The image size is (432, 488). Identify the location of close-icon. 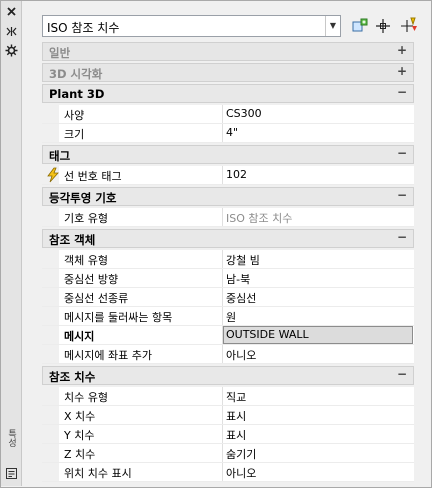
(11, 11).